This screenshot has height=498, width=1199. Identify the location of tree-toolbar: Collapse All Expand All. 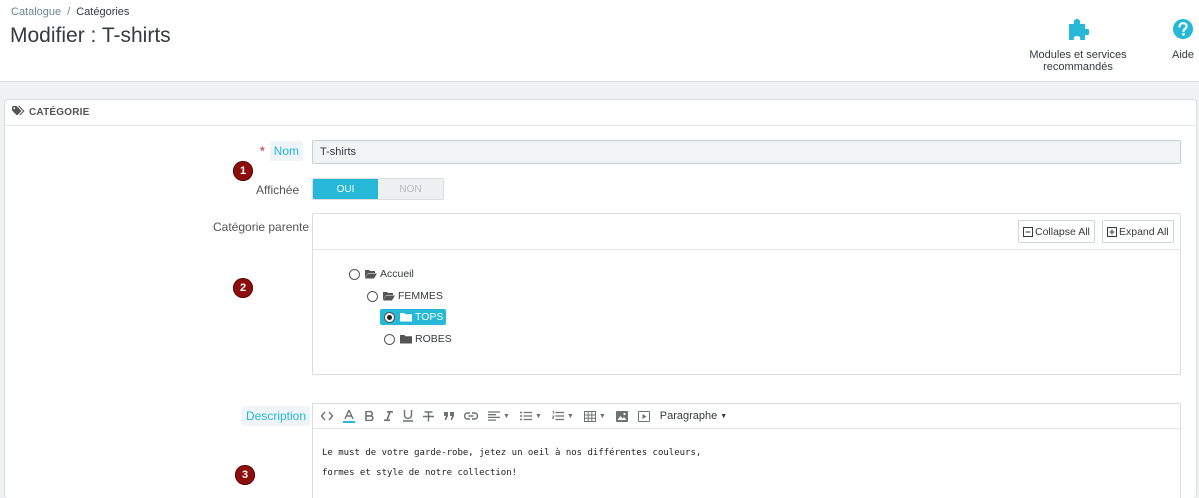
(746, 232).